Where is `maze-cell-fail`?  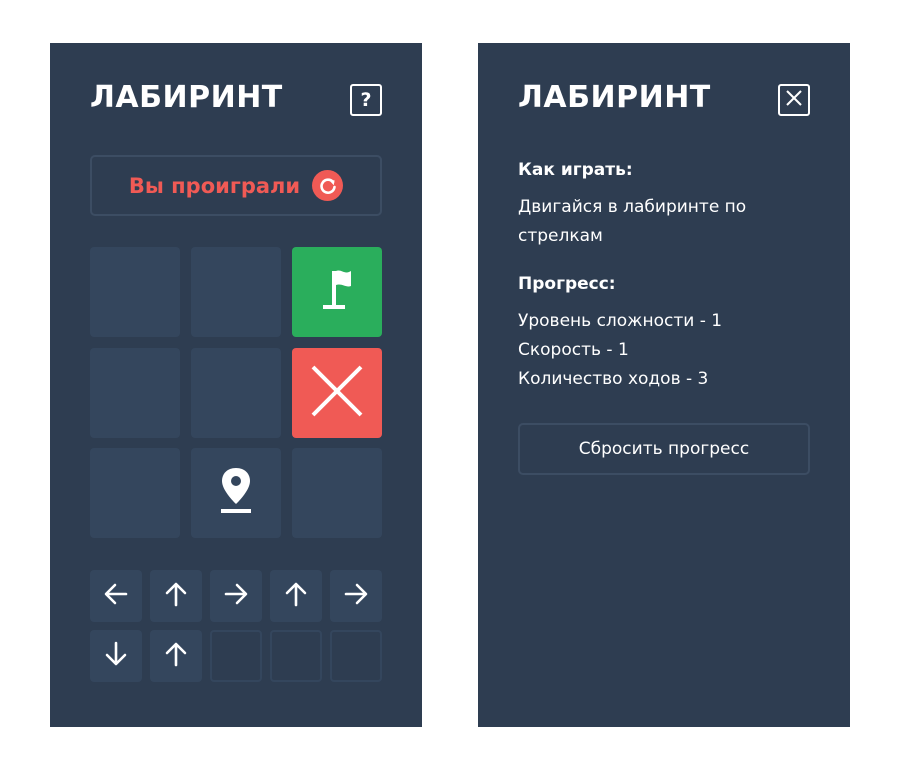 maze-cell-fail is located at coordinates (337, 393).